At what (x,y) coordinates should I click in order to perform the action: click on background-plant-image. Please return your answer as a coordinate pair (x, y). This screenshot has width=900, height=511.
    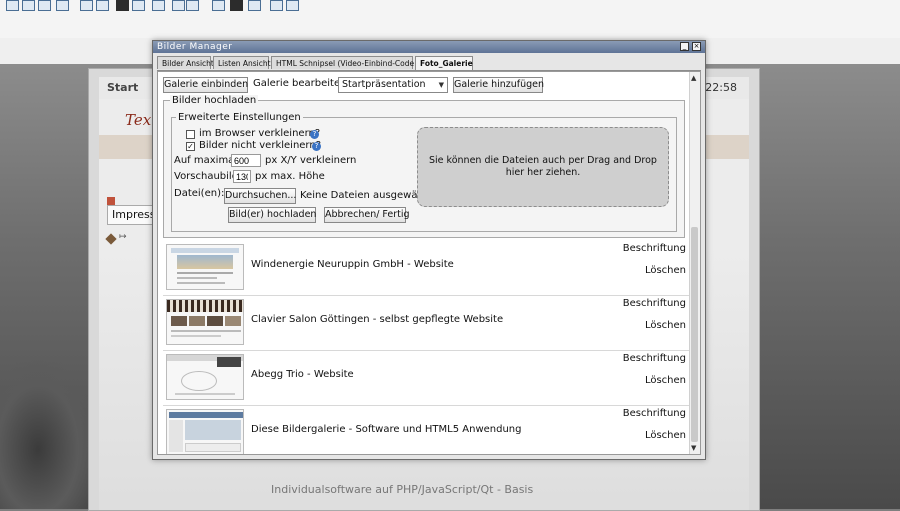
    Looking at the image, I should click on (47, 434).